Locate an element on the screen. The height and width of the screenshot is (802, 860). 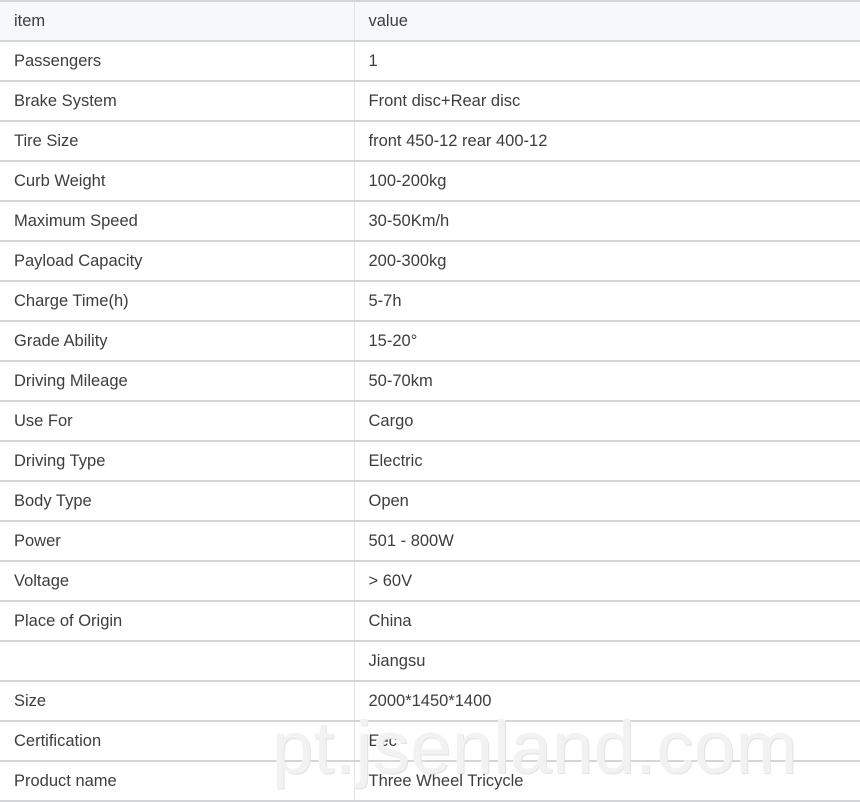
table-row: Charge Time(h) 5-7h is located at coordinates (430, 301).